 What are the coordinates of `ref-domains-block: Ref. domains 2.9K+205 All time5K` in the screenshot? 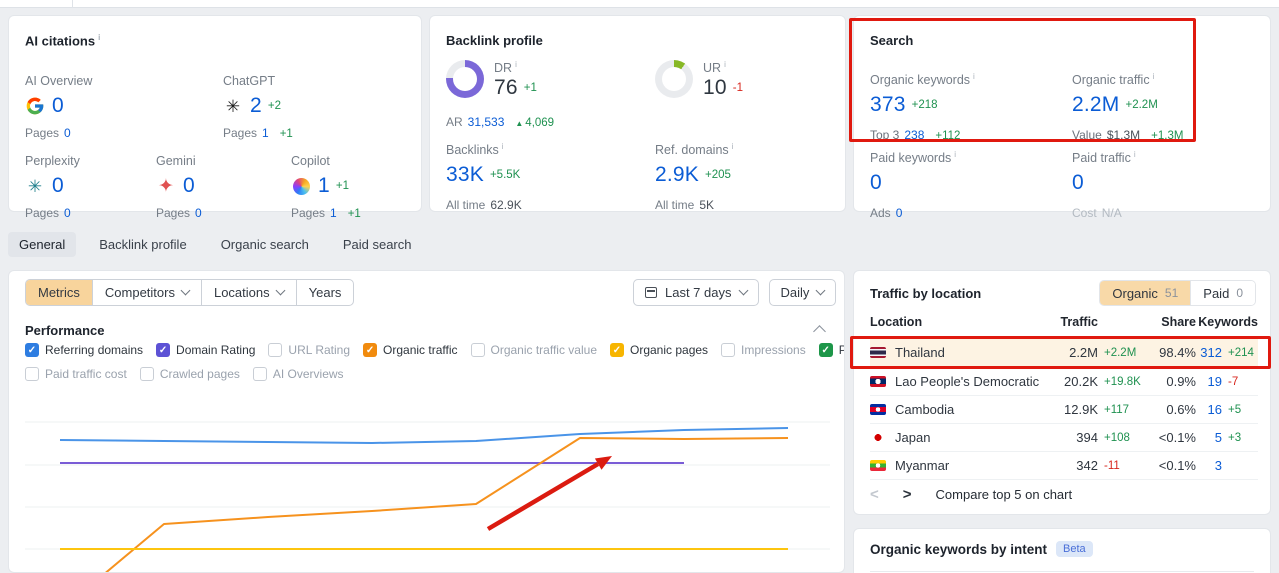 It's located at (694, 177).